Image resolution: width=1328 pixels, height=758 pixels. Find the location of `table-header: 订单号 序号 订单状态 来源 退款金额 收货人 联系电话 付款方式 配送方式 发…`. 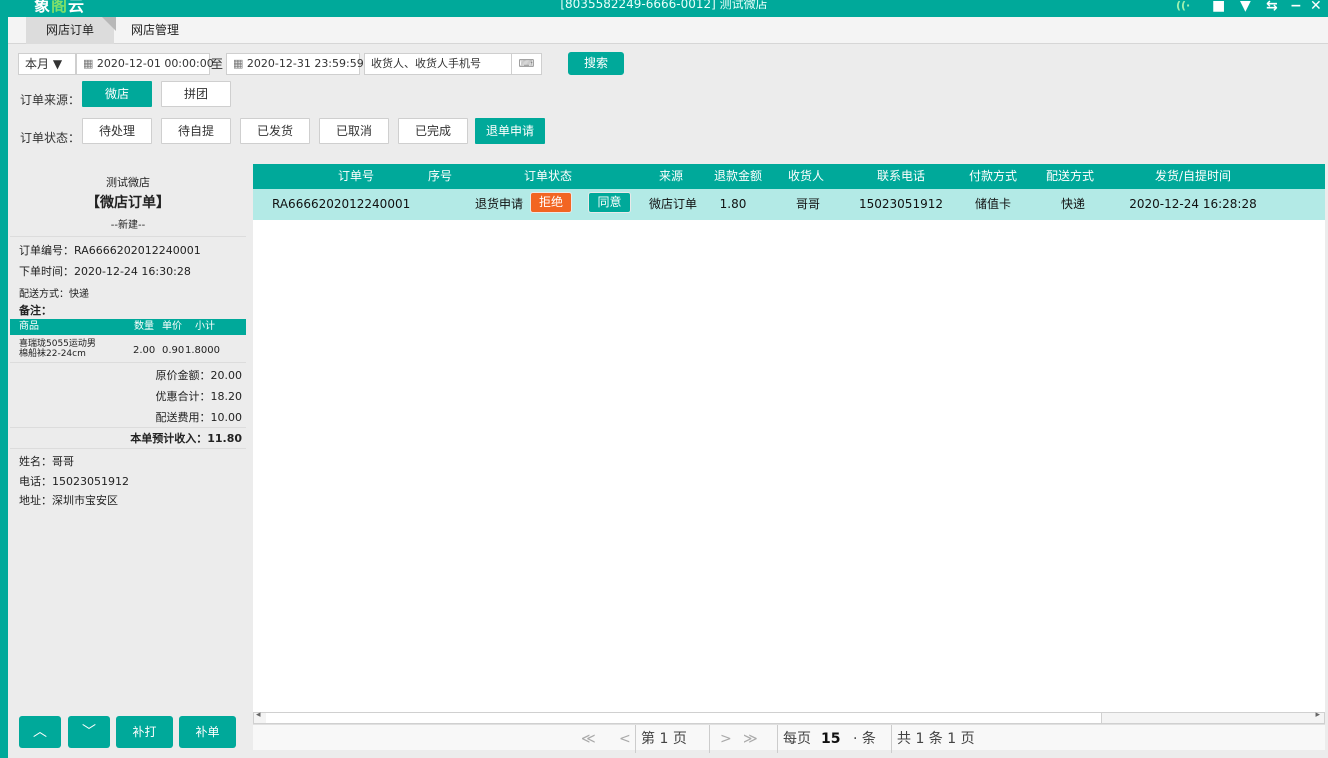

table-header: 订单号 序号 订单状态 来源 退款金额 收货人 联系电话 付款方式 配送方式 发… is located at coordinates (789, 176).